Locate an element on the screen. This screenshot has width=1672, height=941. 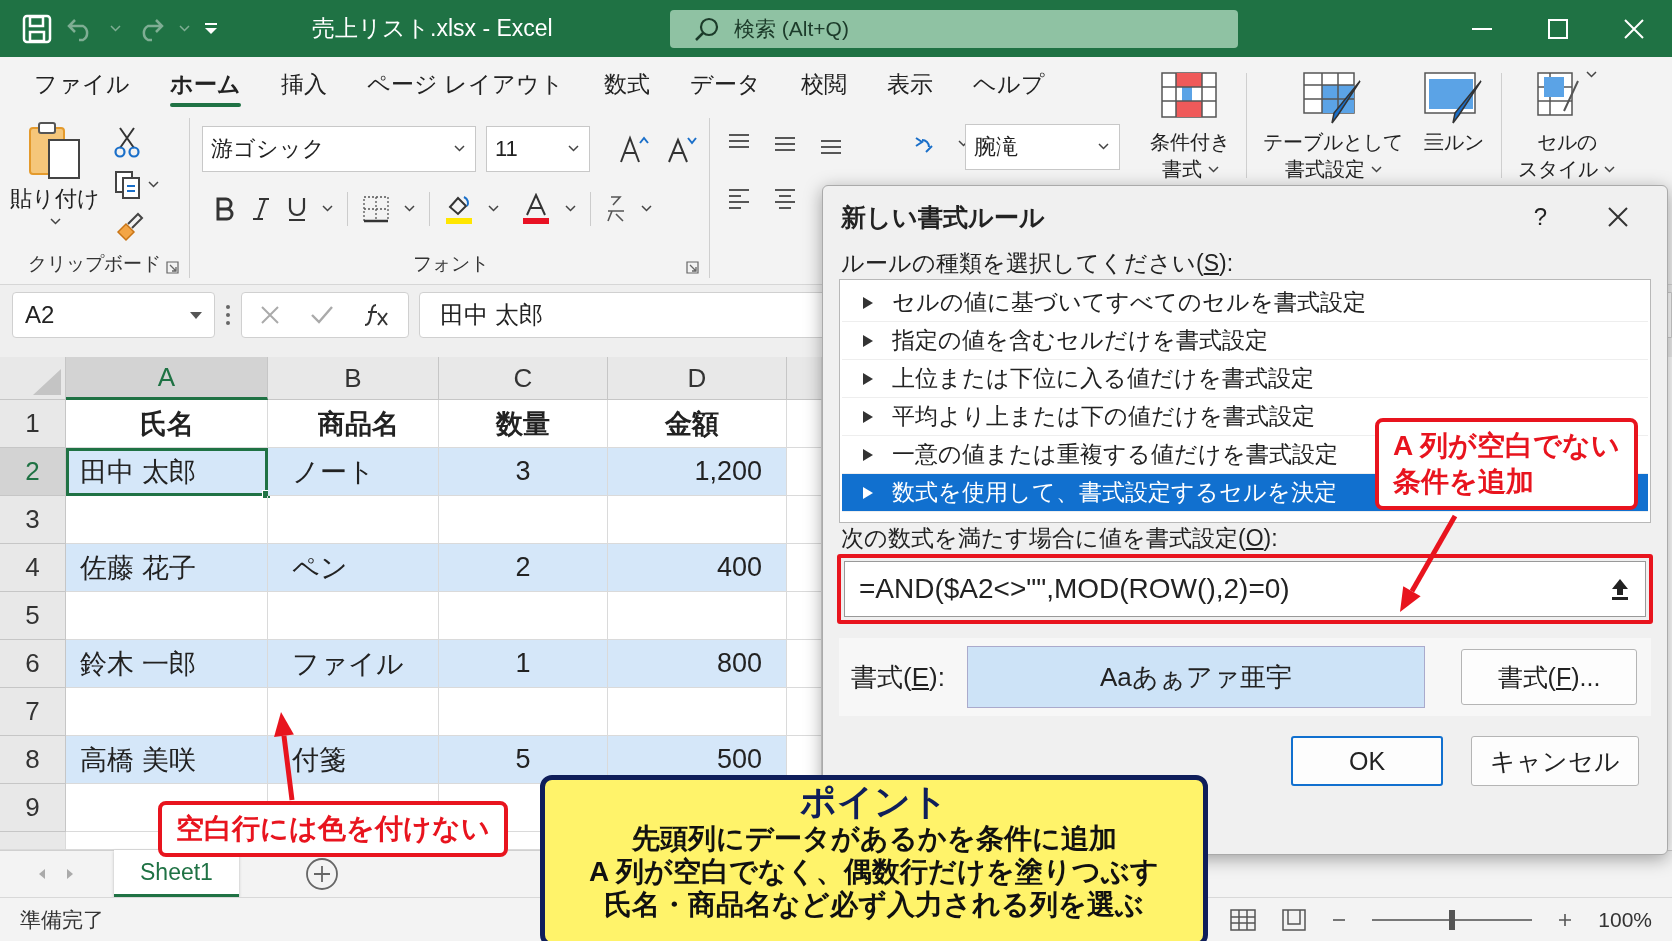
field-label: 次の数式を満たす場合に値を書式設定(O): is located at coordinates (1059, 538).